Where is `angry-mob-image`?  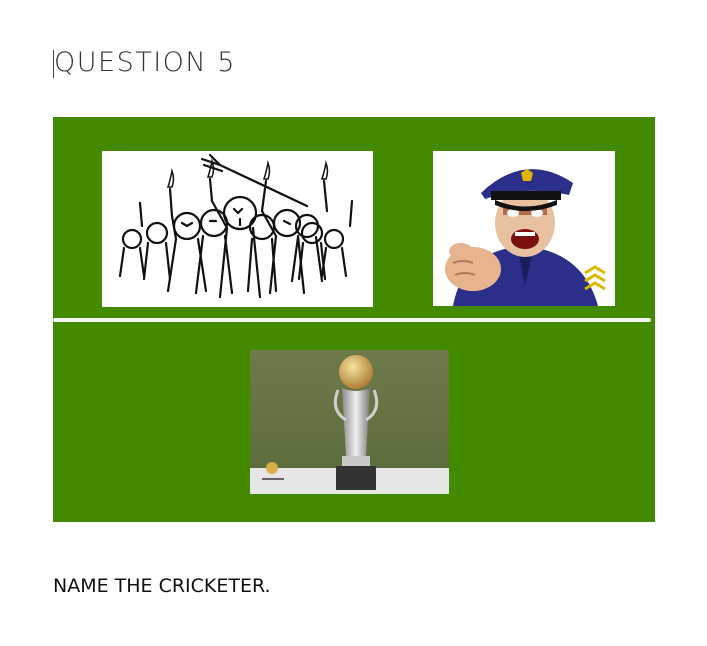 angry-mob-image is located at coordinates (237, 229).